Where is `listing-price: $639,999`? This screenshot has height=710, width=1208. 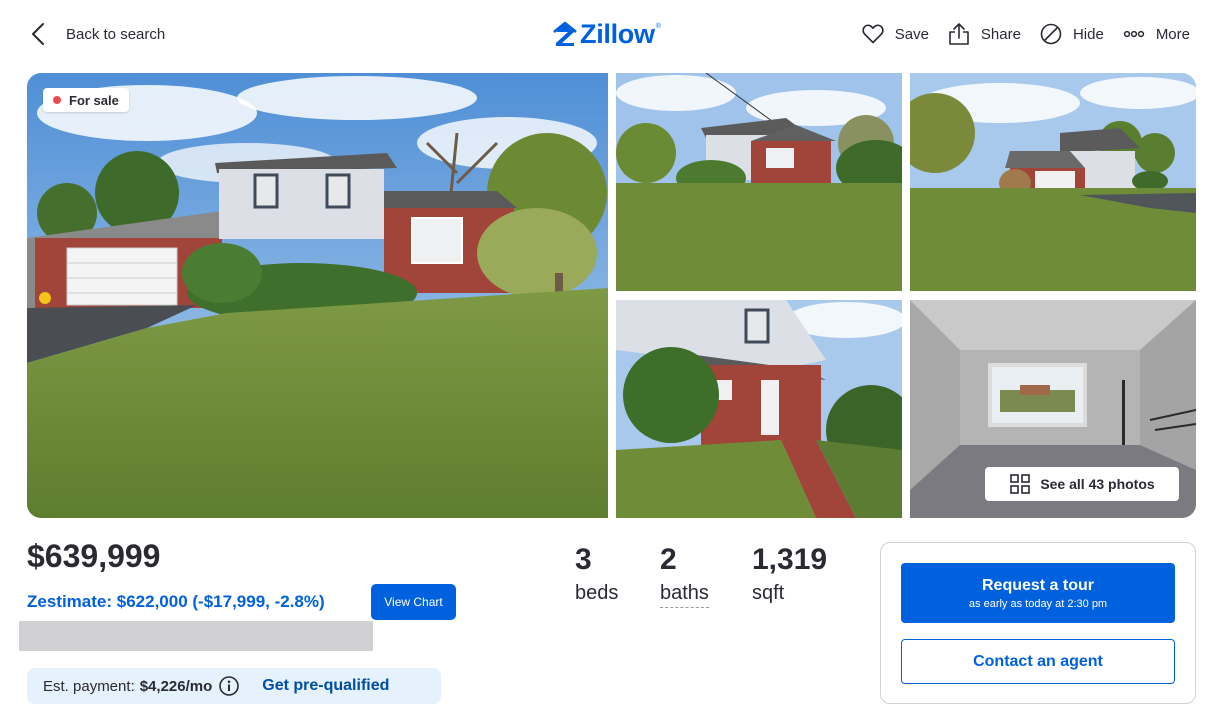
listing-price: $639,999 is located at coordinates (94, 556).